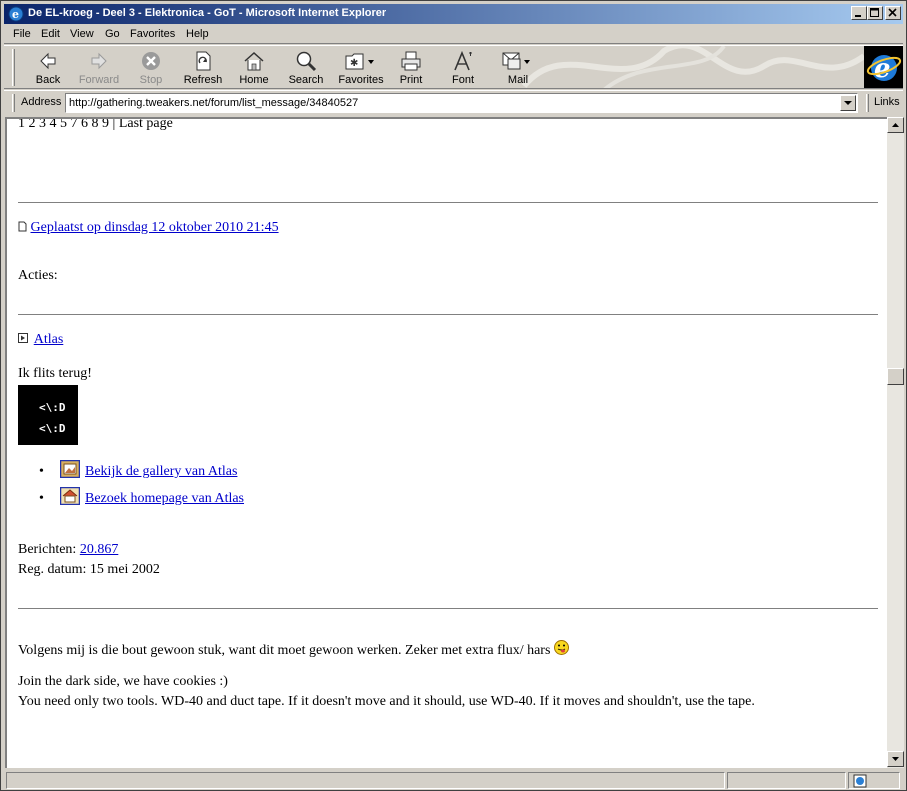 This screenshot has height=791, width=907. I want to click on homepage-link: Bezoek homepage van Atlas, so click(164, 499).